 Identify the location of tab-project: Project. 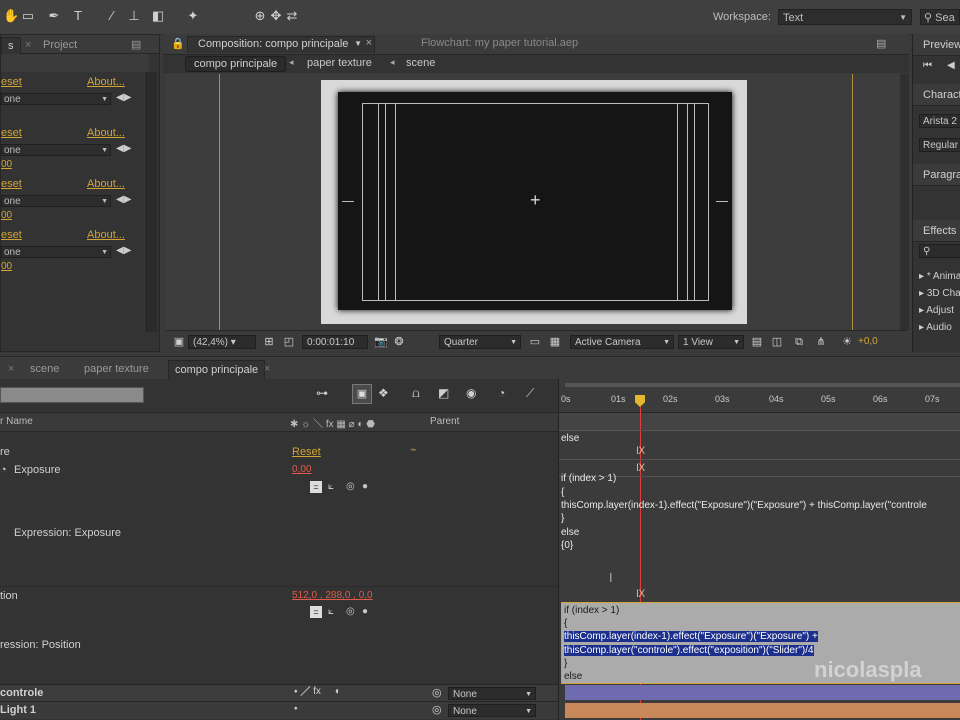
(60, 45).